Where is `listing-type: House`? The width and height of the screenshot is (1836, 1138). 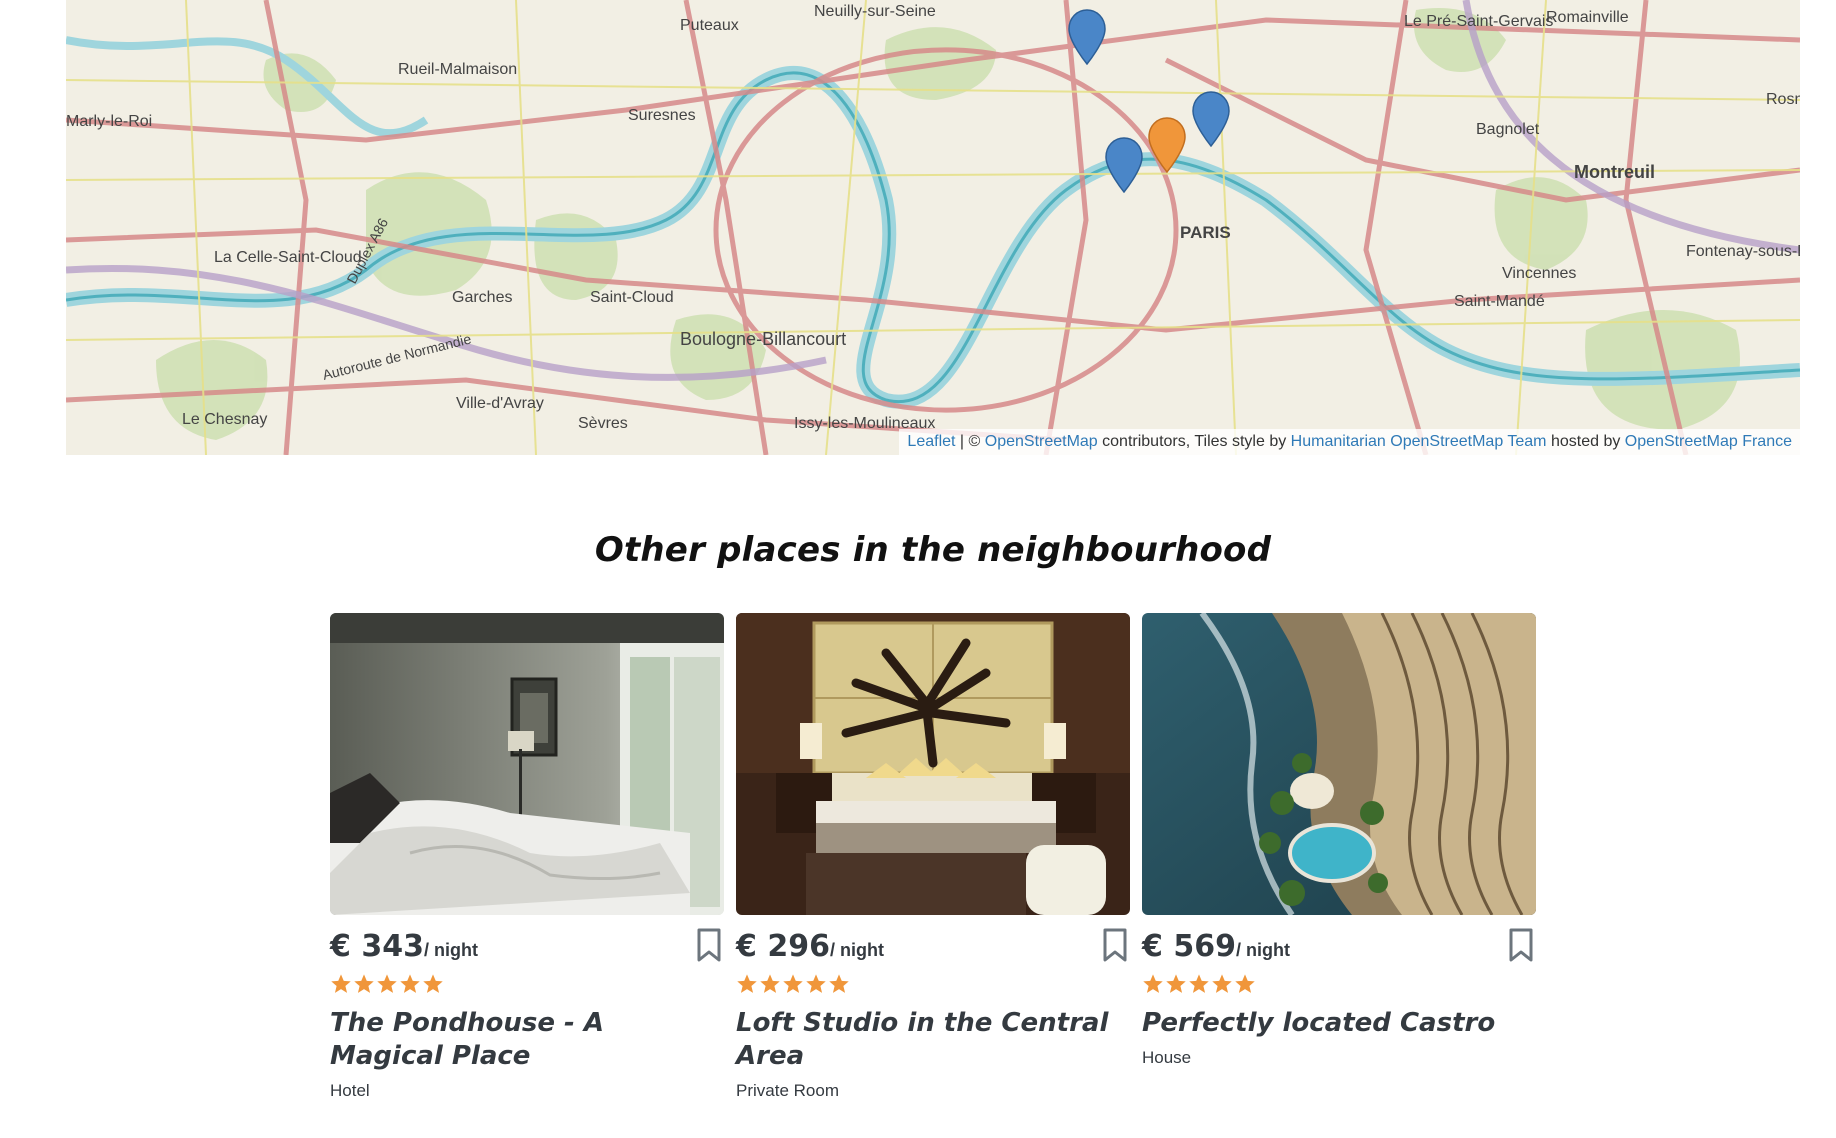
listing-type: House is located at coordinates (1167, 1057).